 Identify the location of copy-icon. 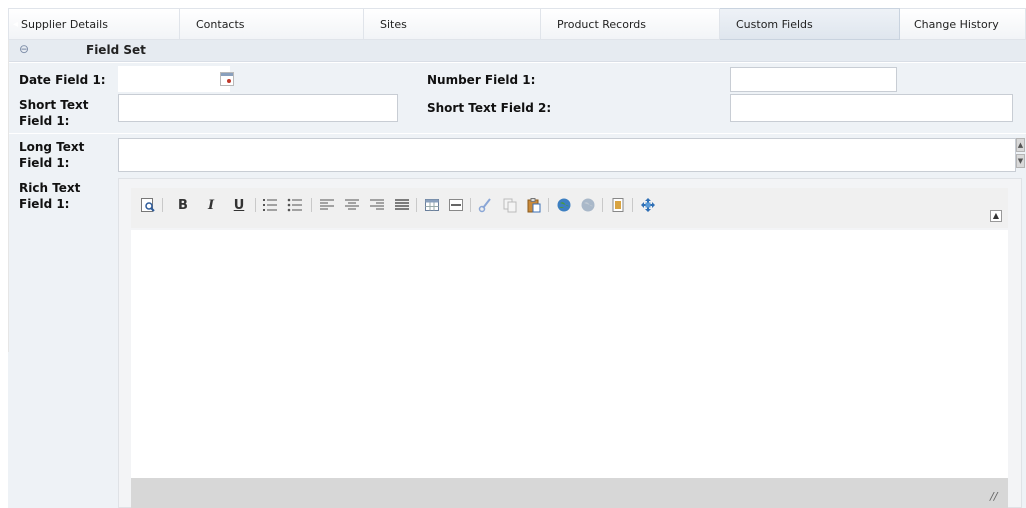
(510, 205).